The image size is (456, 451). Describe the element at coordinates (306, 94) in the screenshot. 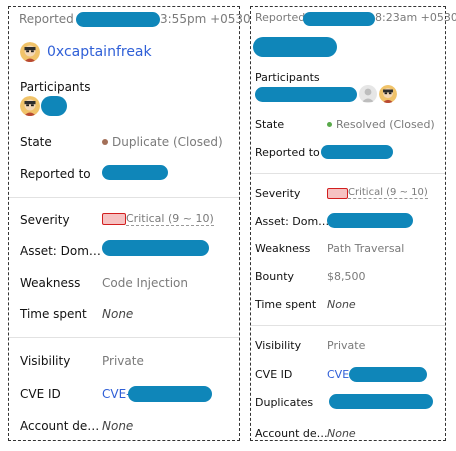

I see `redacted-participants` at that location.